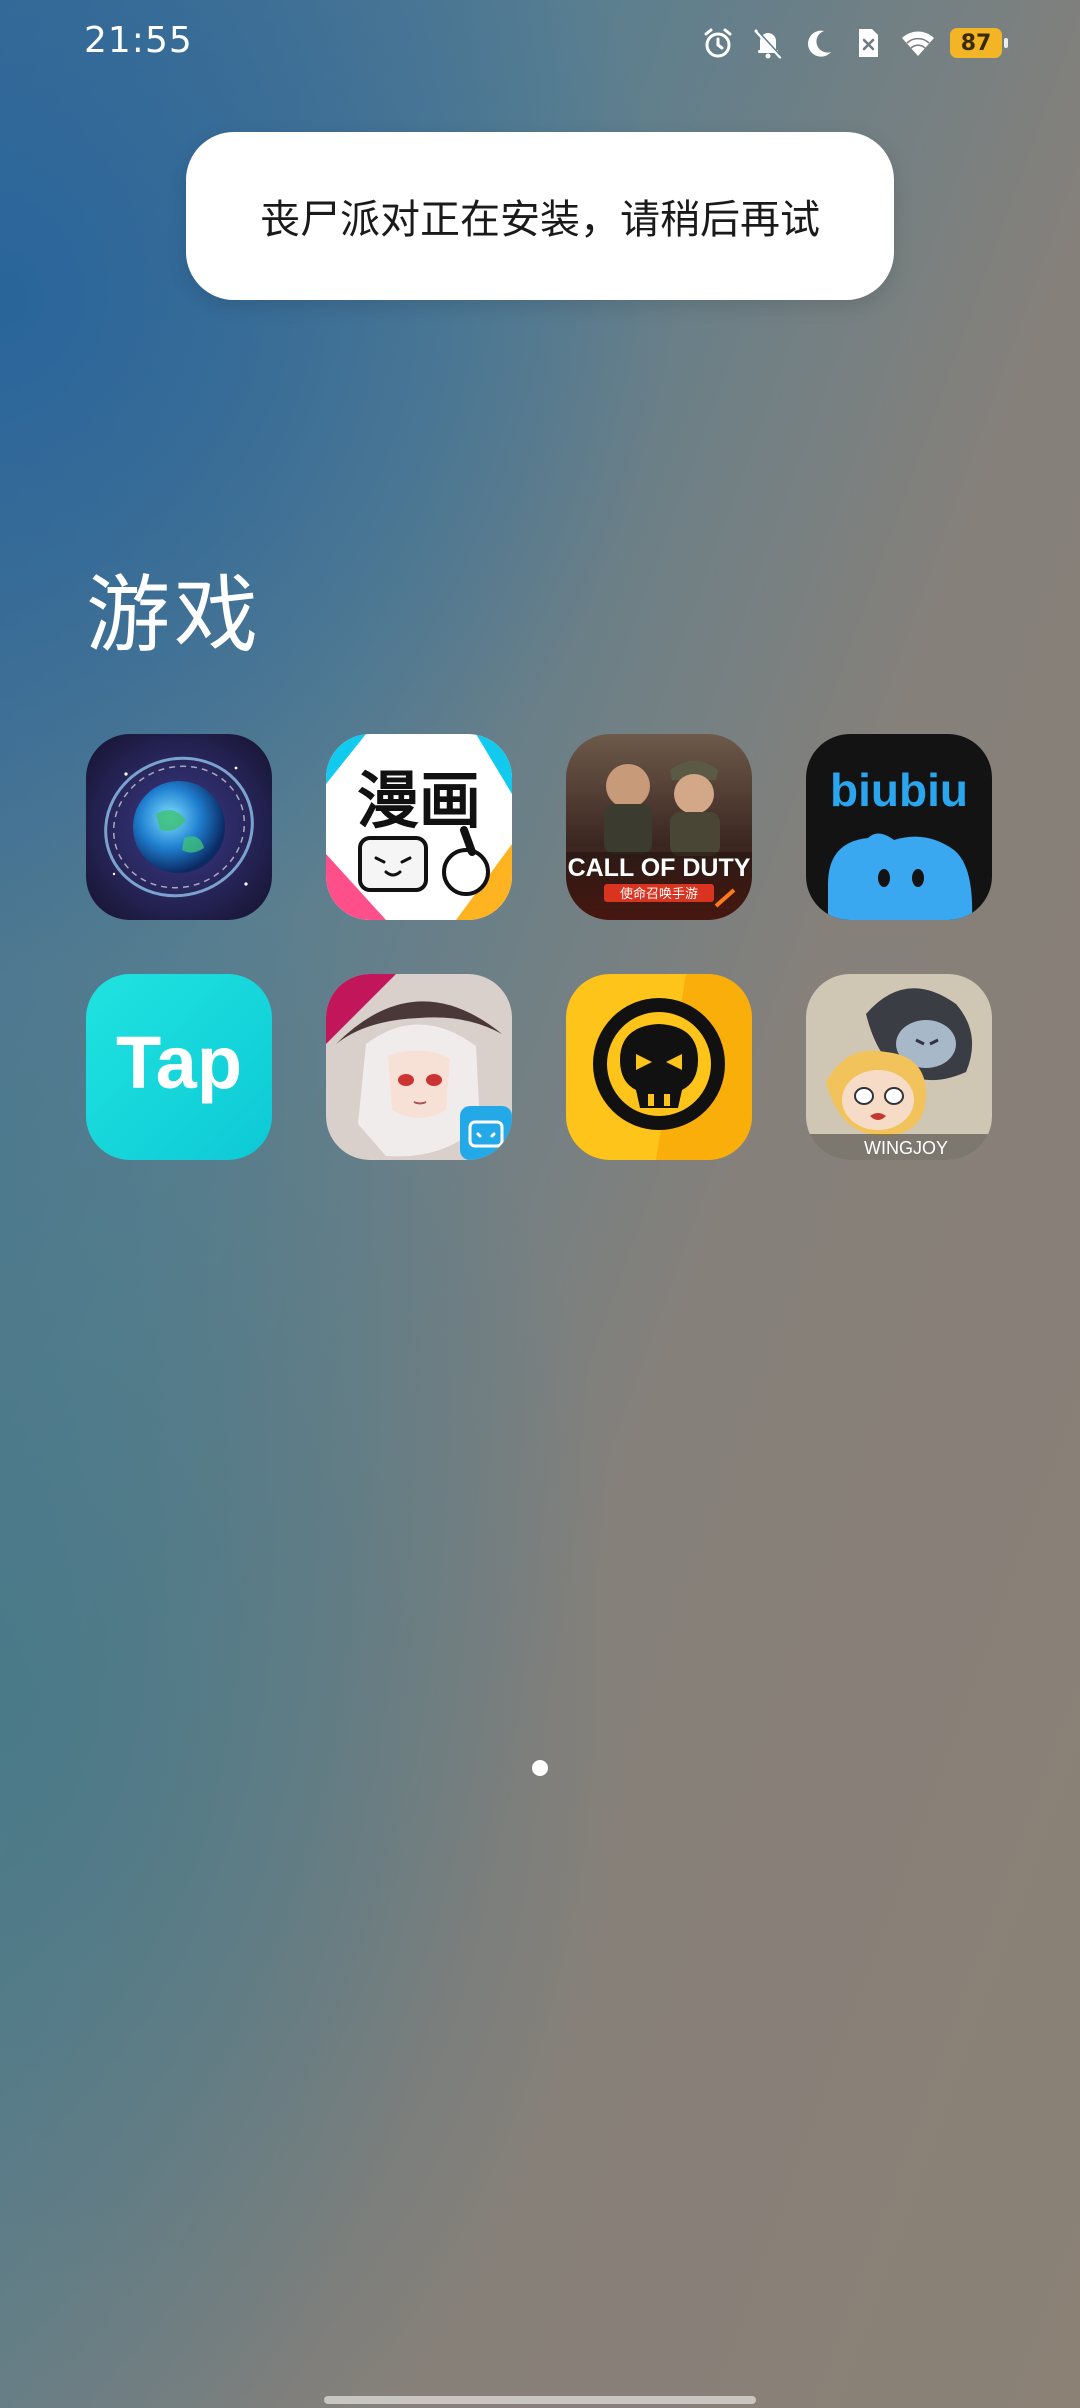  Describe the element at coordinates (540, 2400) in the screenshot. I see `home-gesture-bar` at that location.